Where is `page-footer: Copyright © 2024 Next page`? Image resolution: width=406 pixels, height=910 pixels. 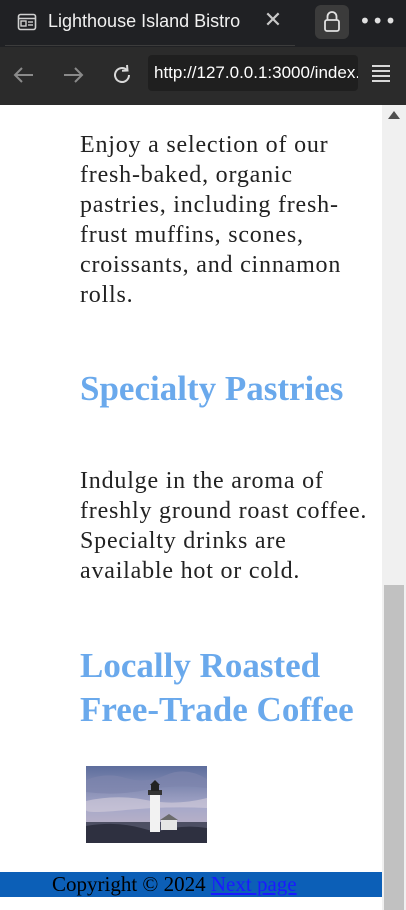
page-footer: Copyright © 2024 Next page is located at coordinates (191, 884).